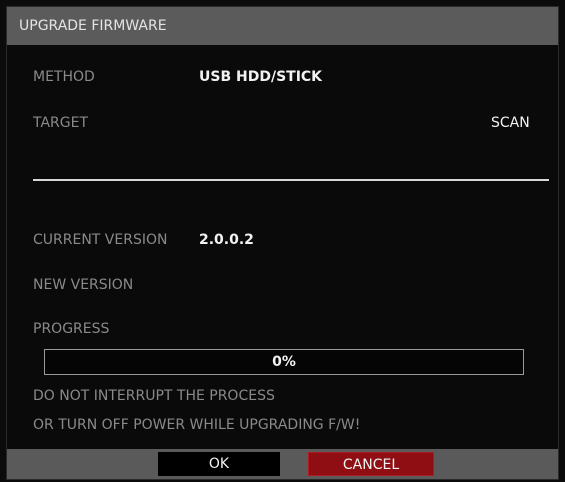 The width and height of the screenshot is (565, 482). What do you see at coordinates (219, 464) in the screenshot?
I see `ok-button: OK` at bounding box center [219, 464].